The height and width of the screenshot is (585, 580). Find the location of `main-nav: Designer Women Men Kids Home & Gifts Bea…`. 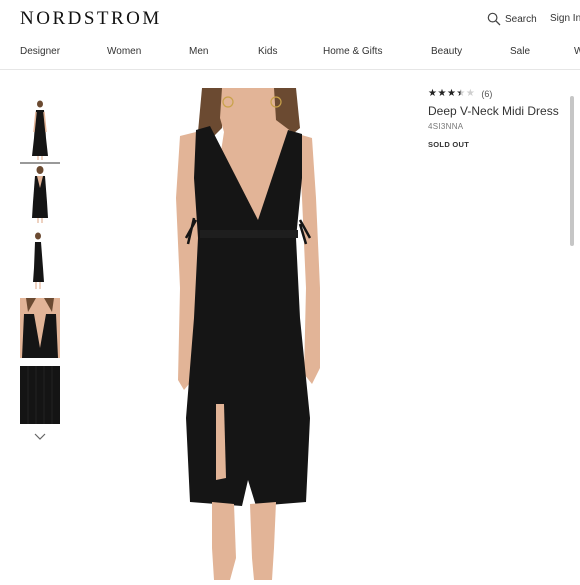

main-nav: Designer Women Men Kids Home & Gifts Bea… is located at coordinates (290, 53).